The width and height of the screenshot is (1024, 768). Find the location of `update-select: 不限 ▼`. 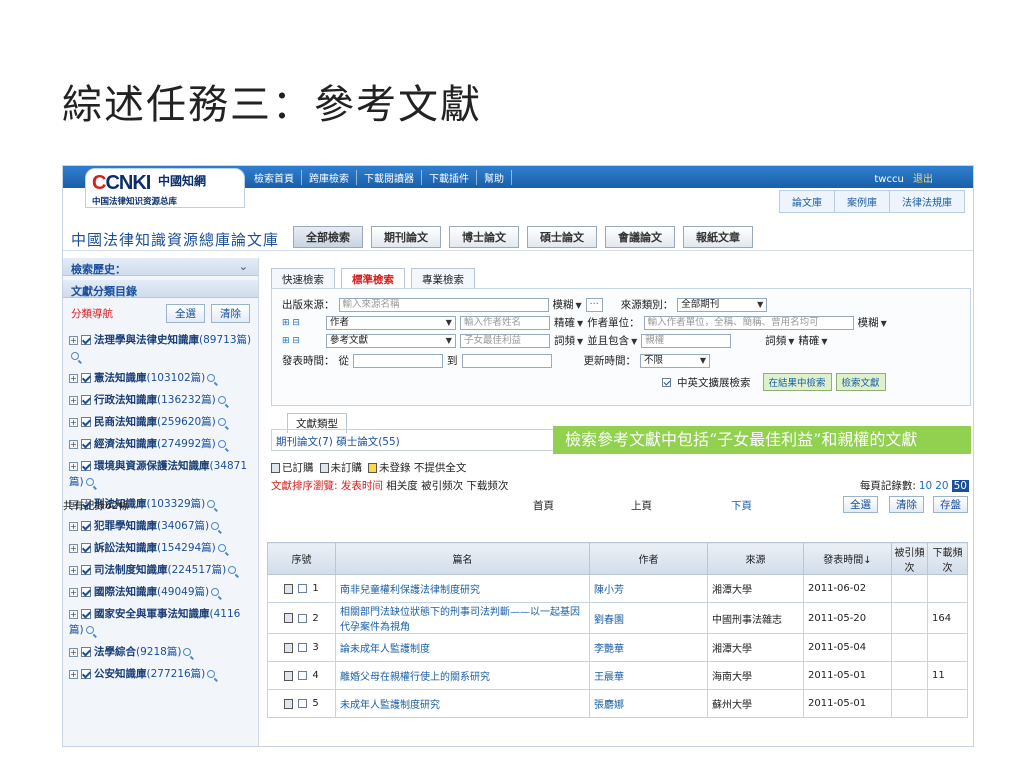

update-select: 不限 ▼ is located at coordinates (675, 360).